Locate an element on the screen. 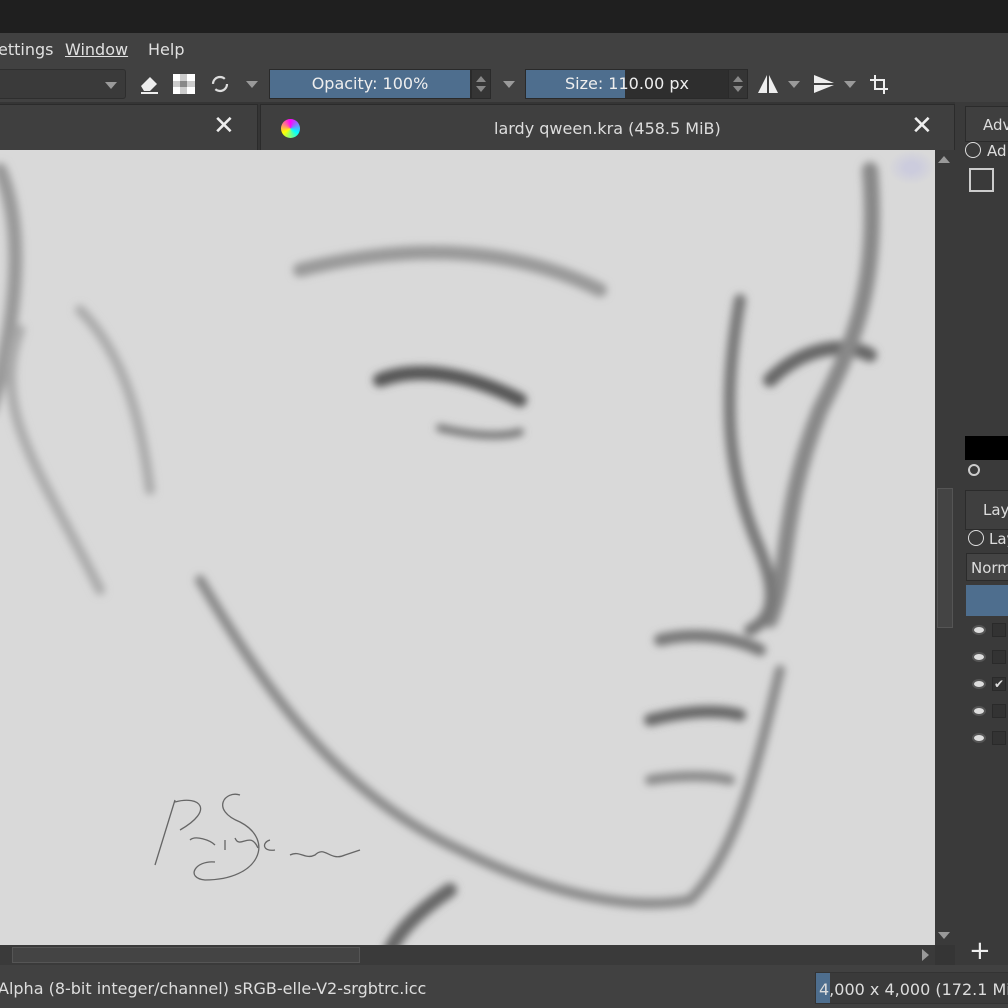 The image size is (1008, 1008). title-bar is located at coordinates (504, 16).